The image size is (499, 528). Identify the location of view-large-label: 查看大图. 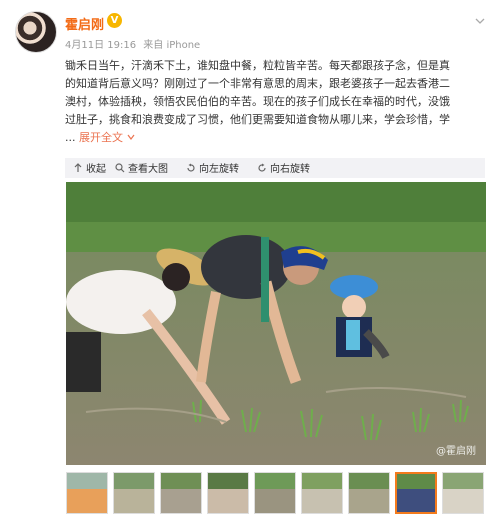
(148, 169).